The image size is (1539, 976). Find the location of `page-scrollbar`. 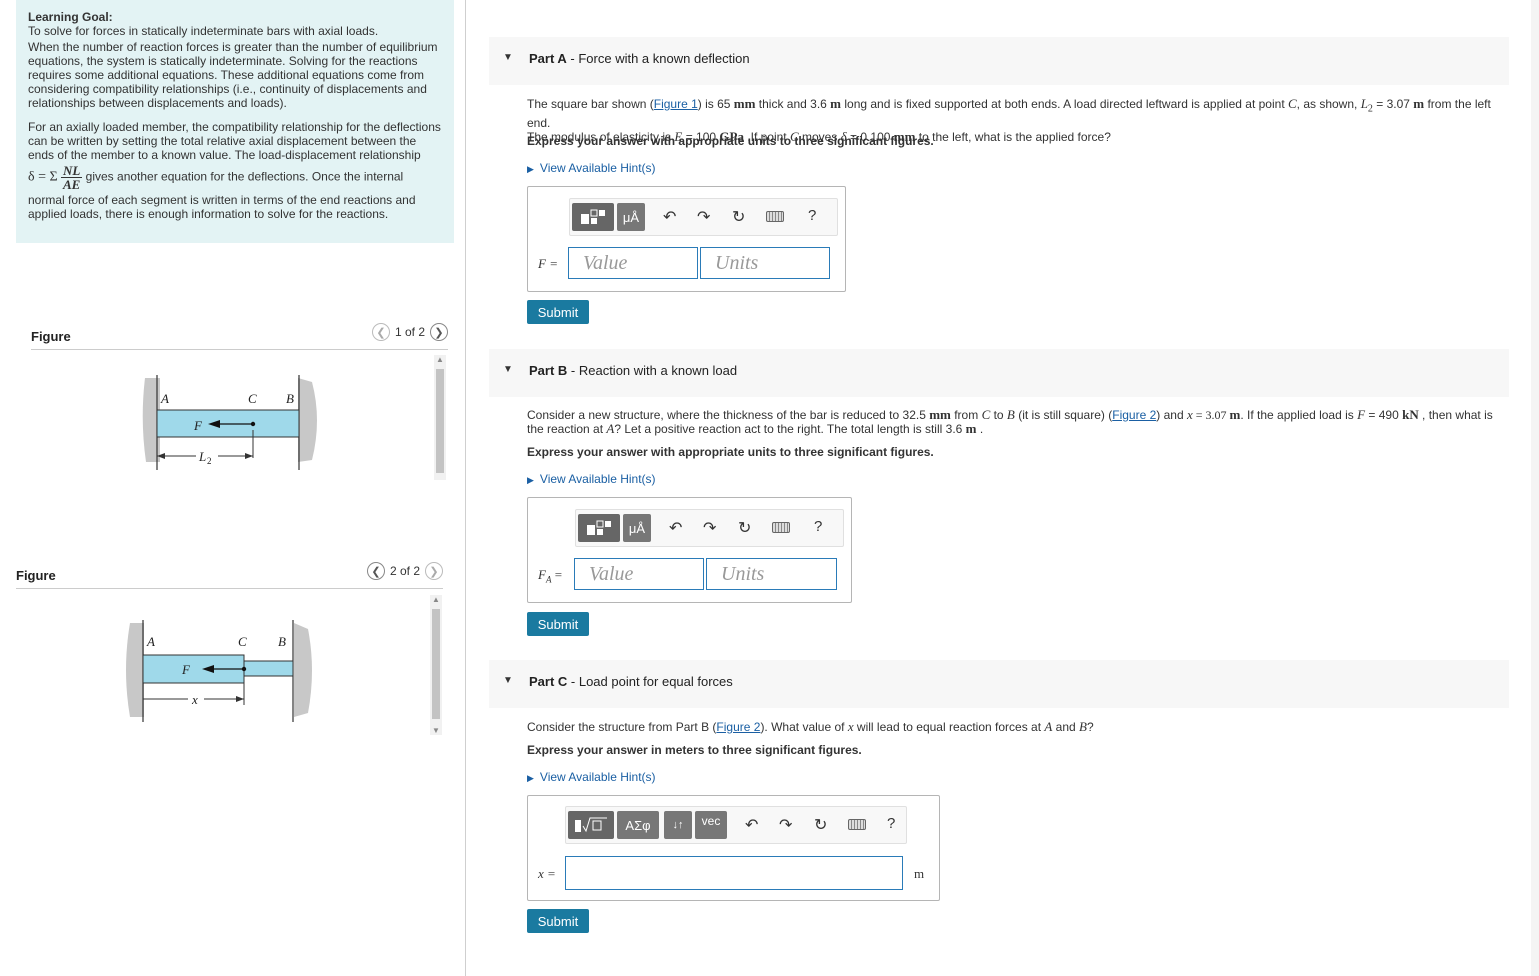

page-scrollbar is located at coordinates (1535, 488).